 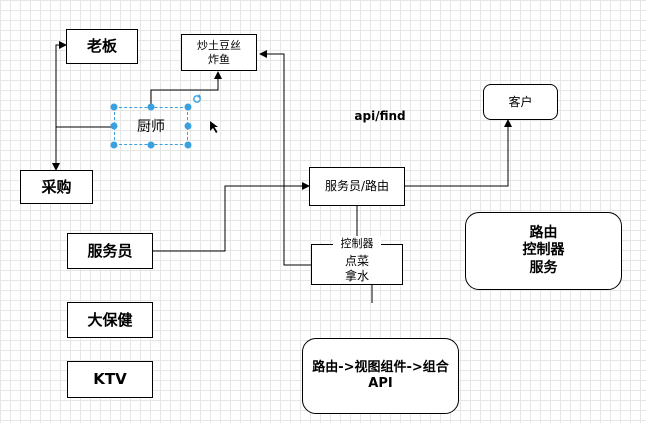 What do you see at coordinates (357, 243) in the screenshot?
I see `label-controller: 控制器` at bounding box center [357, 243].